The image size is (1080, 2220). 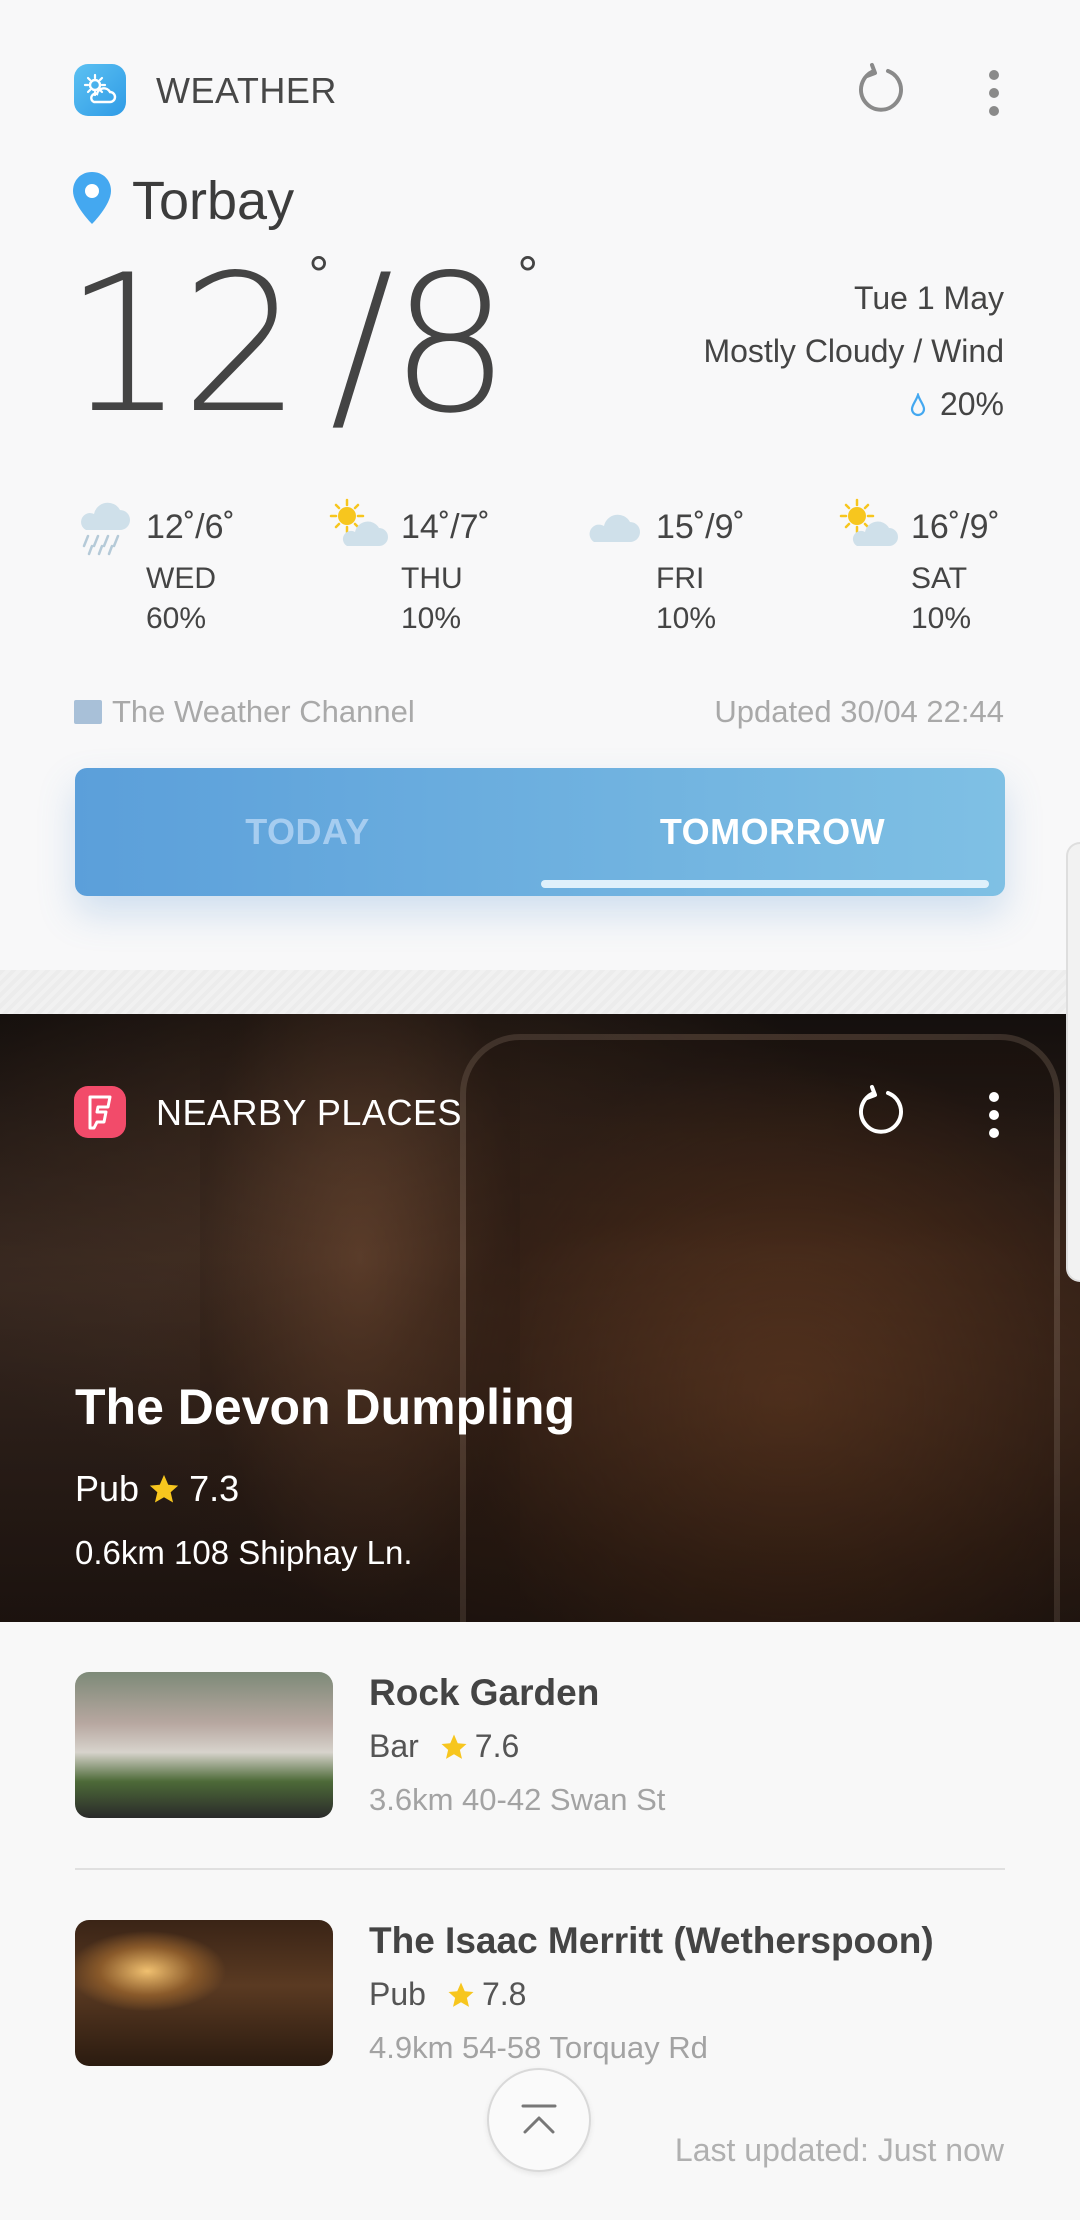 I want to click on place-meta: Pub 7.8, so click(x=447, y=1994).